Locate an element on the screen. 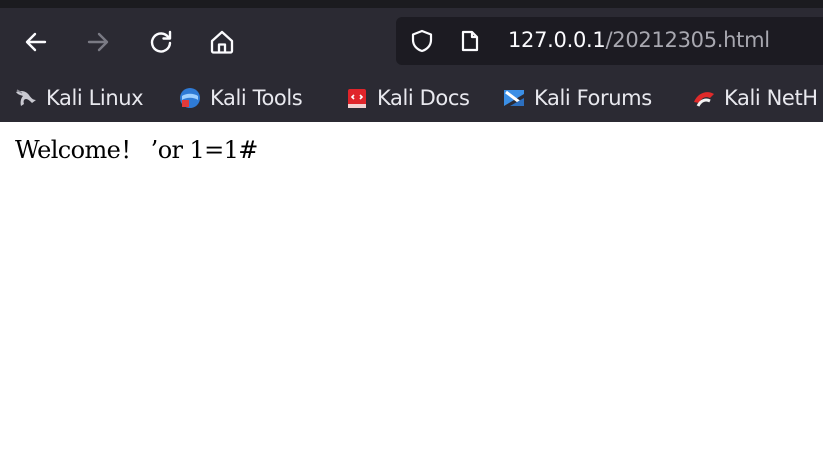  home-button is located at coordinates (222, 42).